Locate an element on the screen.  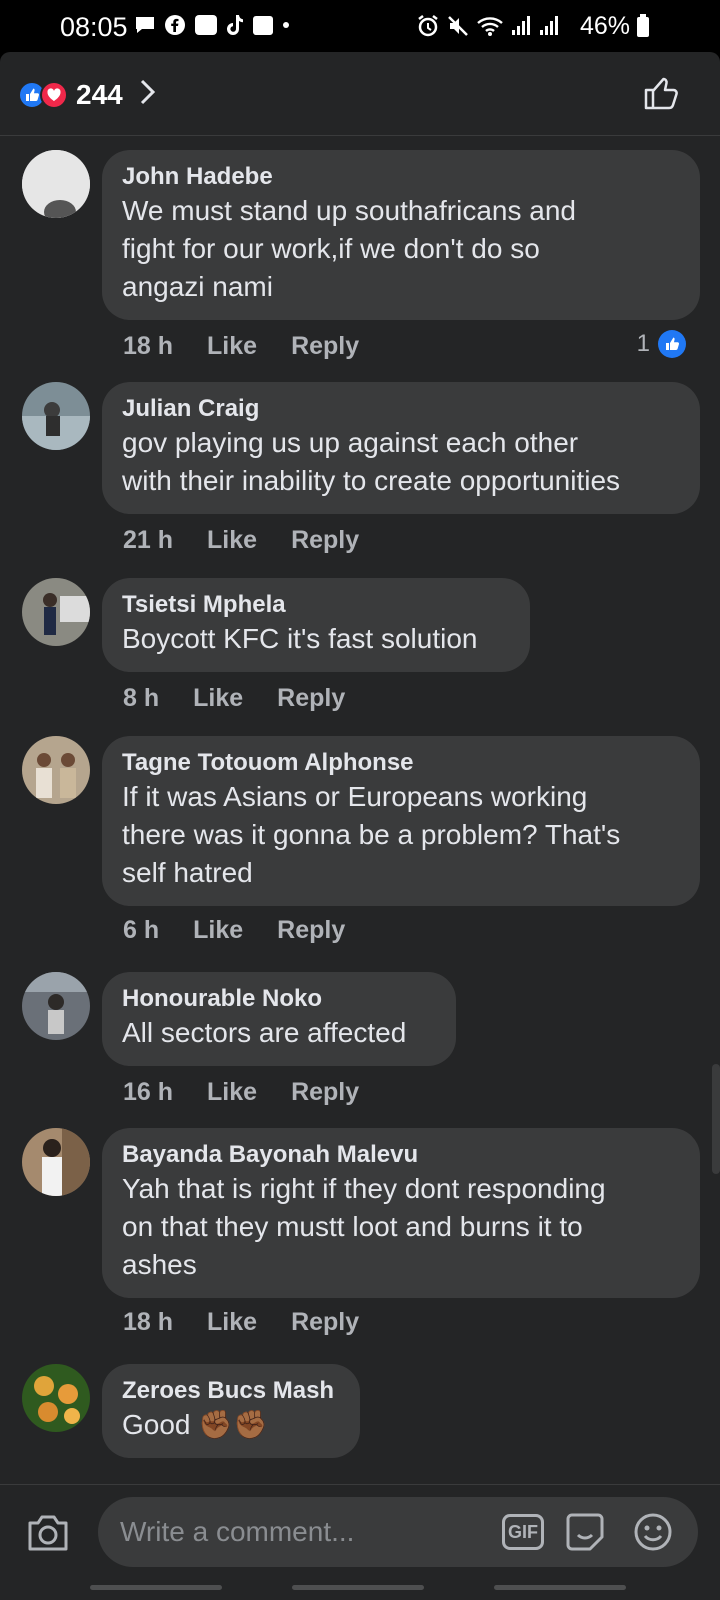
fist-emoji: ✊🏾✊🏾 is located at coordinates (233, 1424).